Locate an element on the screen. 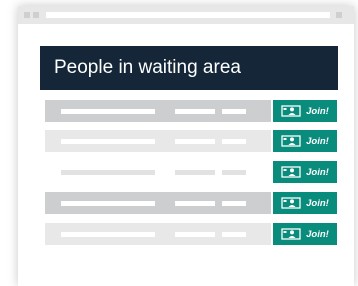  window-menu-dot is located at coordinates (339, 15).